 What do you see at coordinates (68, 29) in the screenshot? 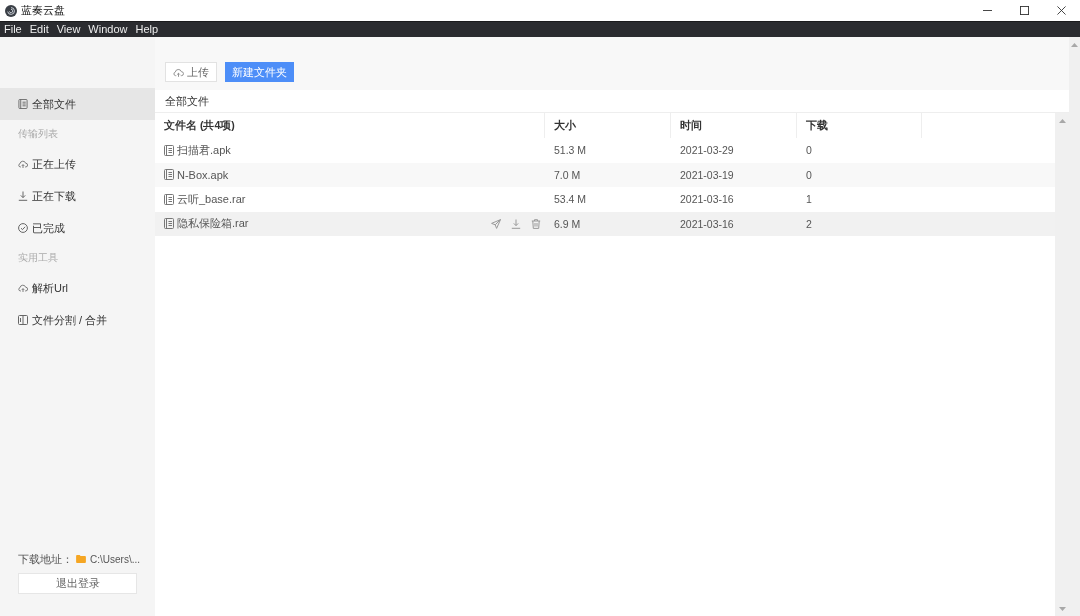
I see `menu-item: View` at bounding box center [68, 29].